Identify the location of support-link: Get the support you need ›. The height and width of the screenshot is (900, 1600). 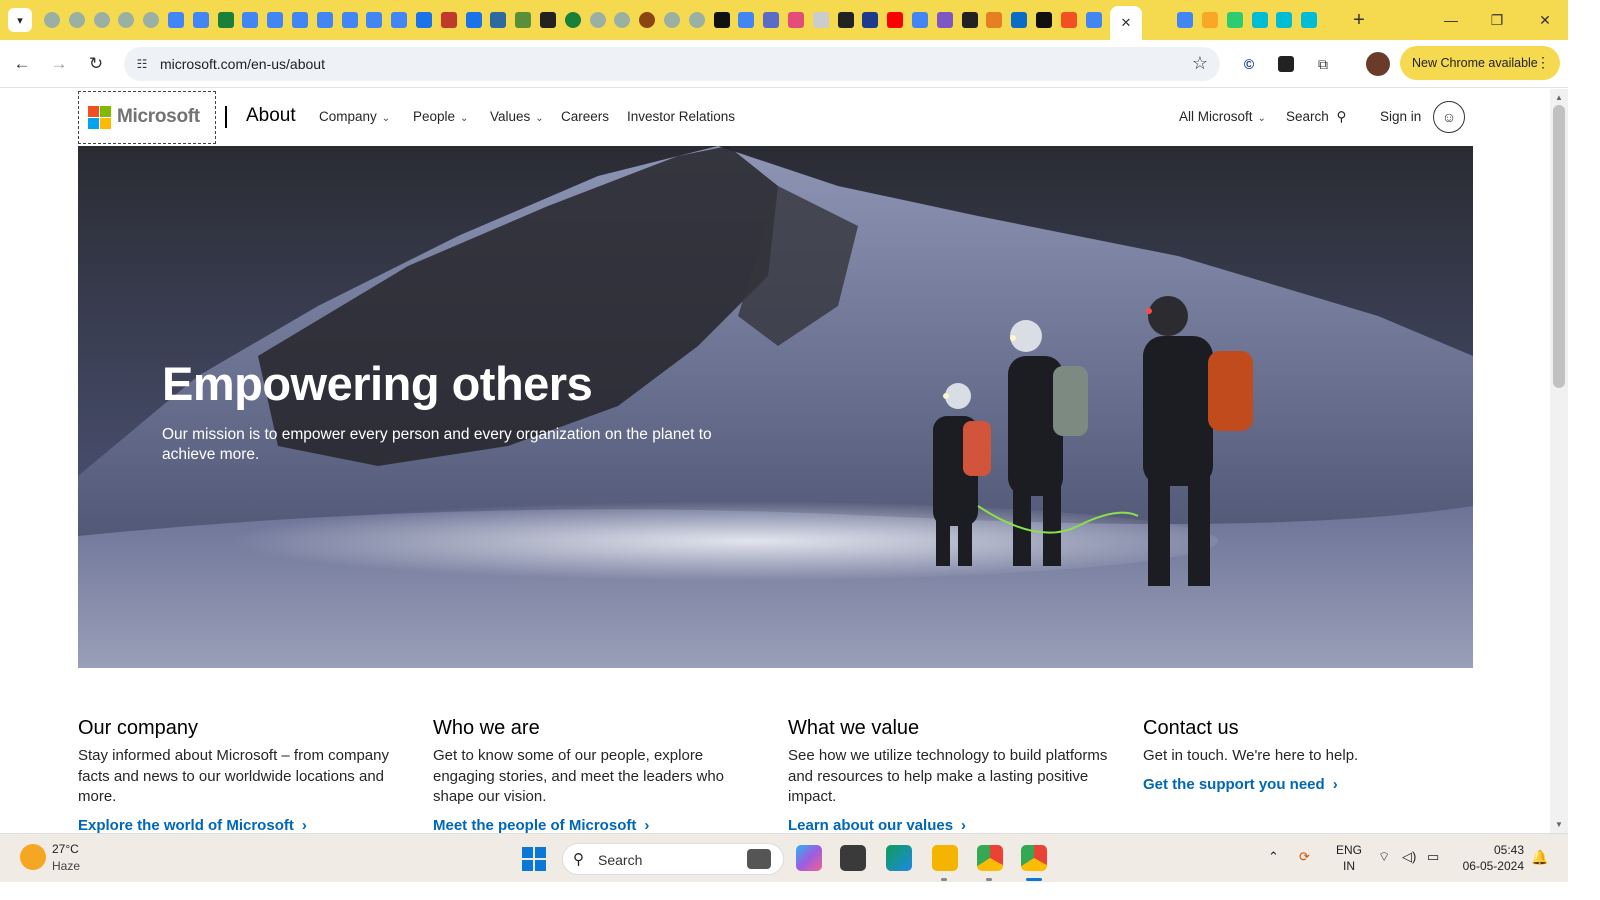
(1308, 784).